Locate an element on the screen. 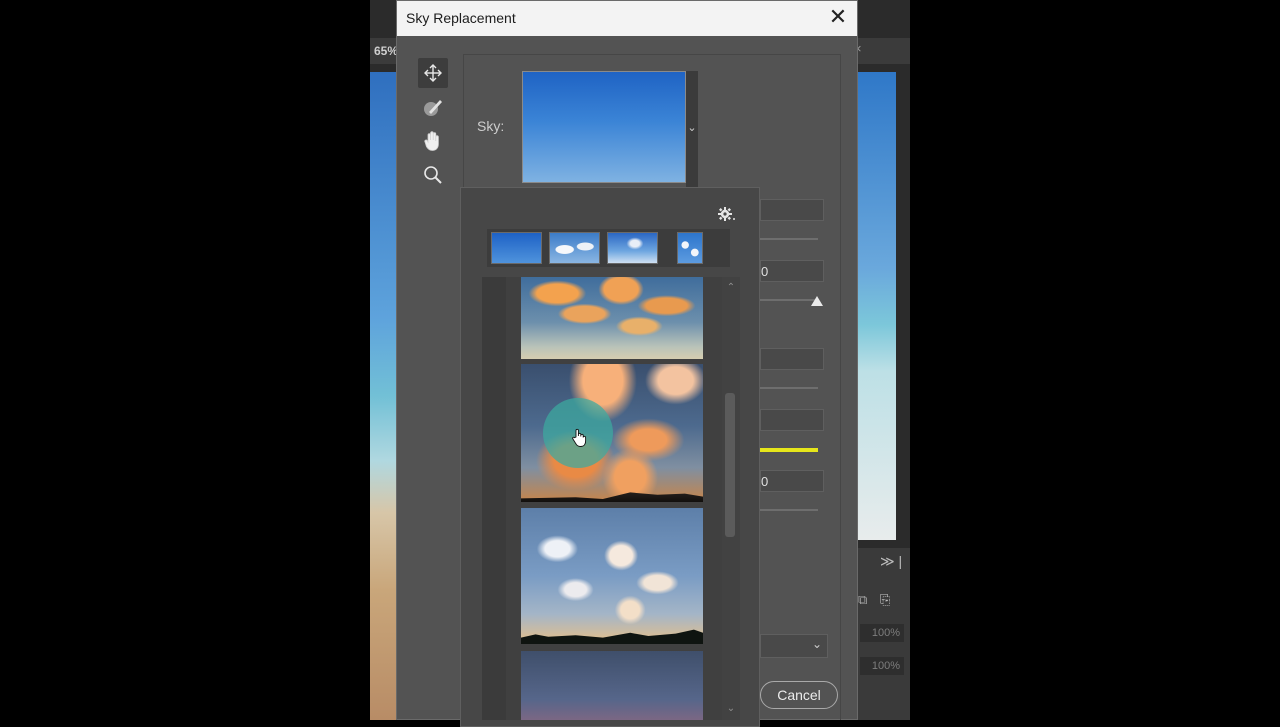 The height and width of the screenshot is (727, 1280). sky-list-gutter is located at coordinates (494, 498).